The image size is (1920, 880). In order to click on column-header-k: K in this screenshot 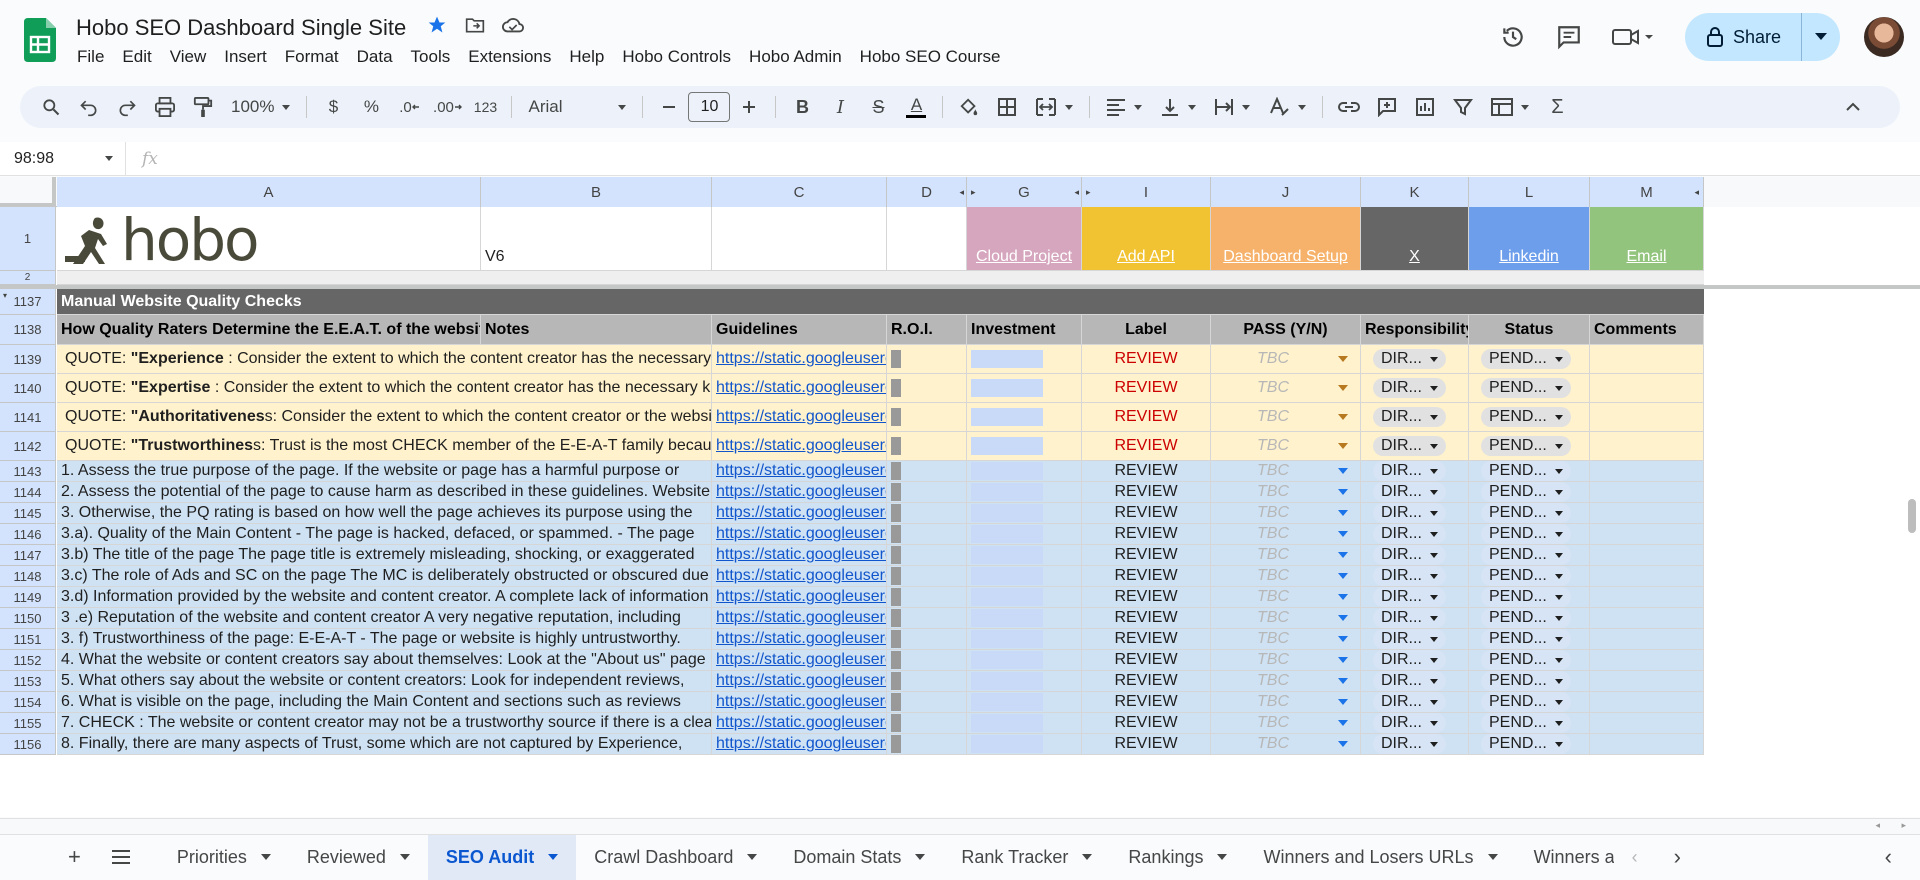, I will do `click(1415, 192)`.